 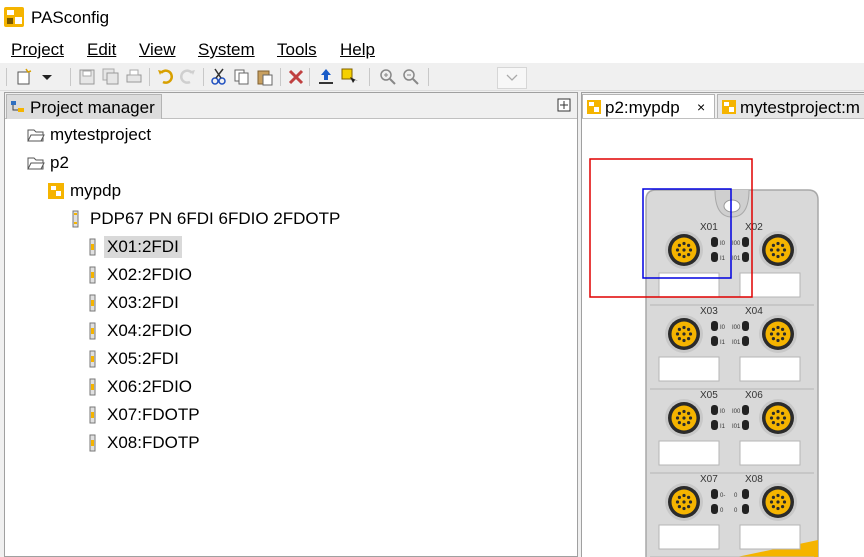 I want to click on zoom-out-icon, so click(x=411, y=77).